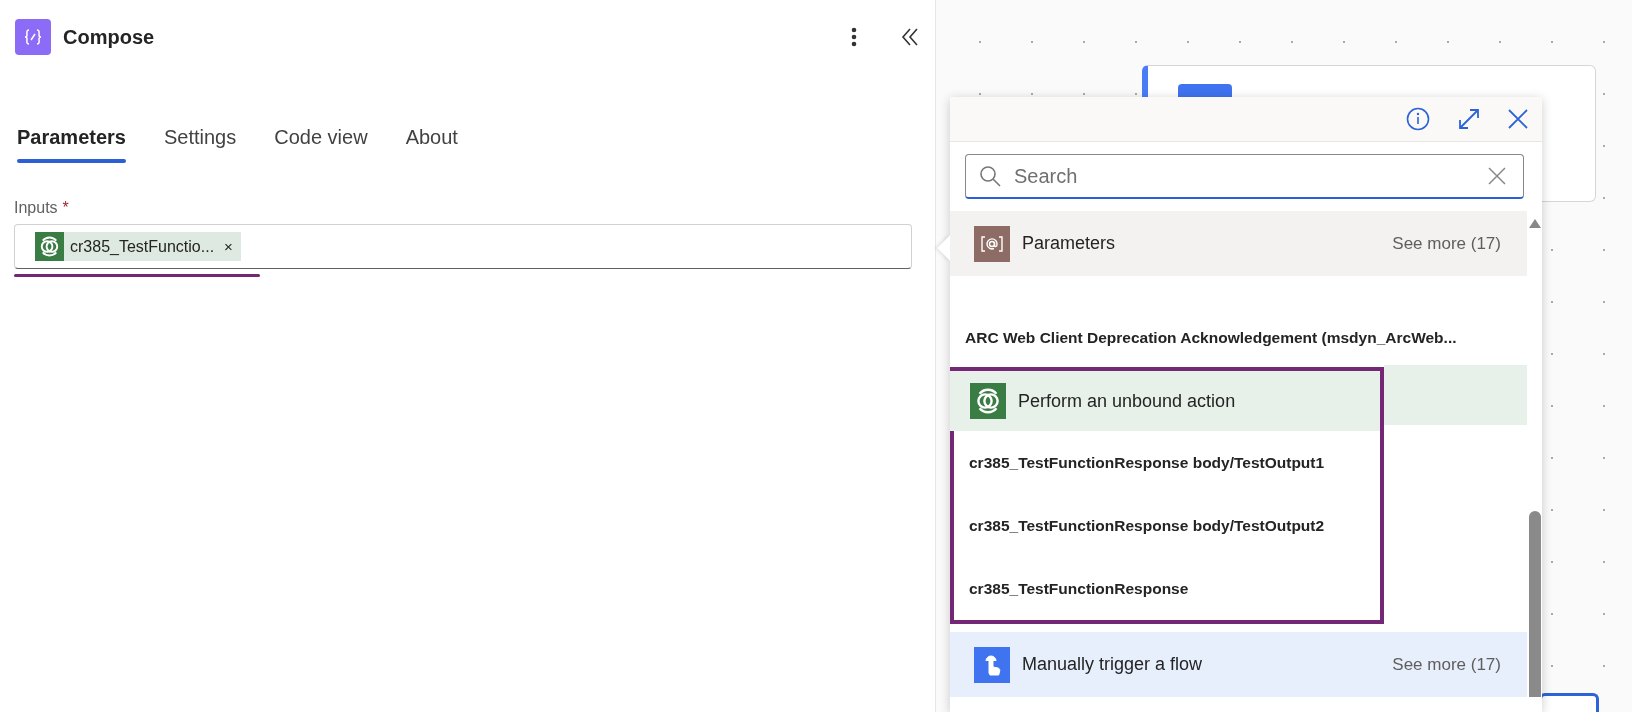 The height and width of the screenshot is (712, 1632). Describe the element at coordinates (200, 144) in the screenshot. I see `tab: Settings` at that location.